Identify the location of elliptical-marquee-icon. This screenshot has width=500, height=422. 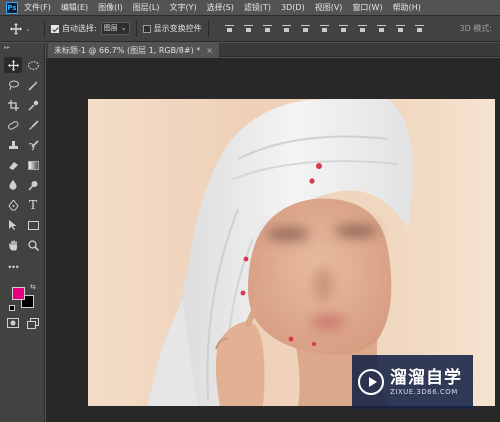
(33, 65).